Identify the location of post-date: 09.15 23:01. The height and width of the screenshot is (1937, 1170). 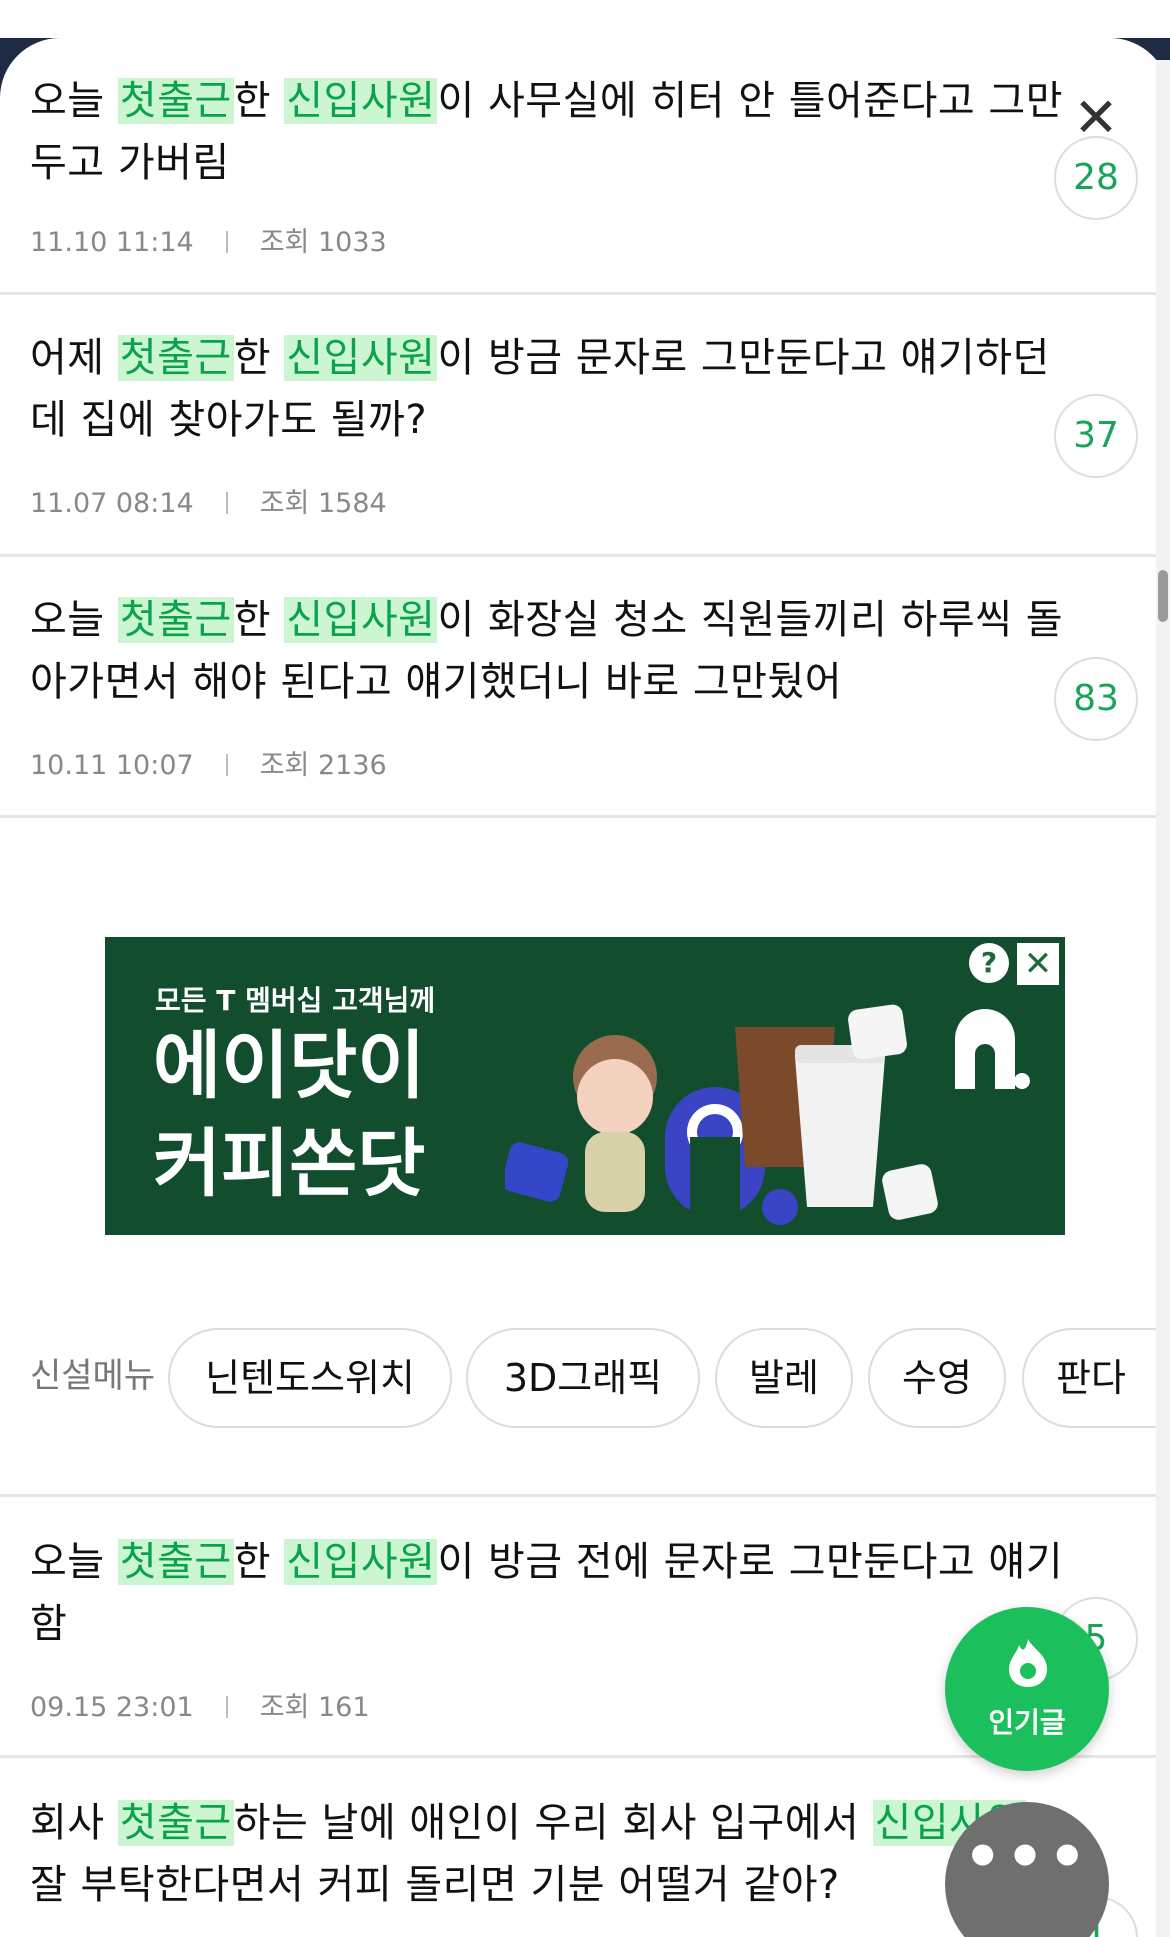
(112, 1707).